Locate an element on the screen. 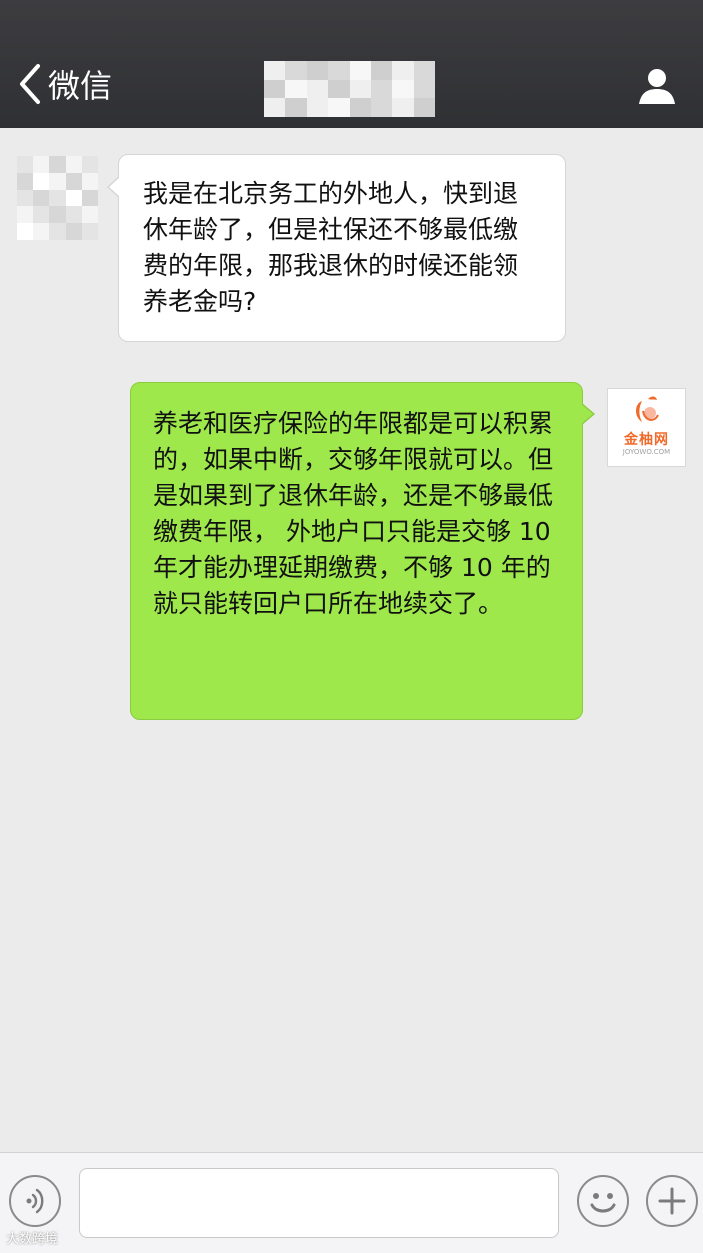 The image size is (703, 1253). plus-icon is located at coordinates (672, 1201).